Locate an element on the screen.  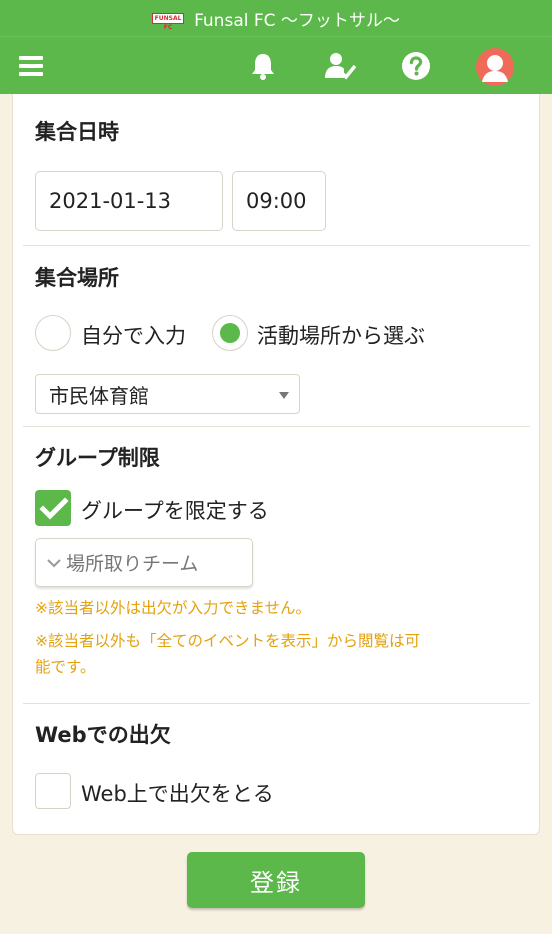
group-limit-title: グループ制限 is located at coordinates (97, 458).